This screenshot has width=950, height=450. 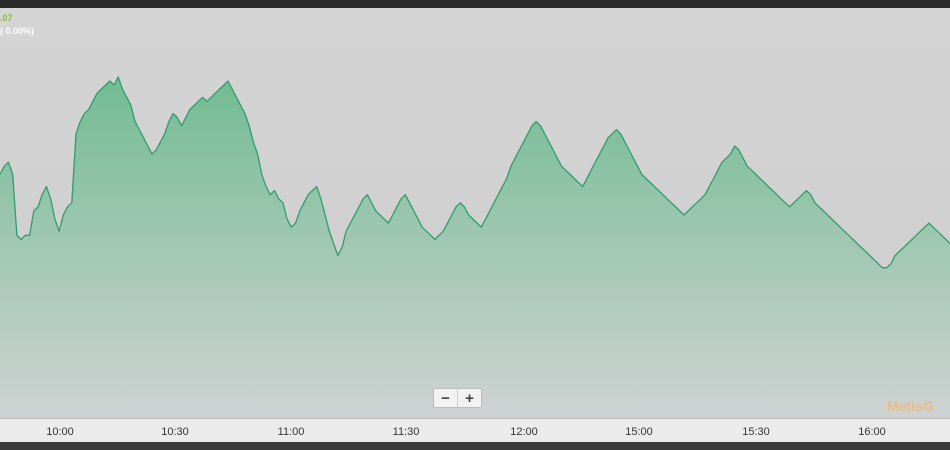 What do you see at coordinates (406, 432) in the screenshot?
I see `x-tick-label: 11:30` at bounding box center [406, 432].